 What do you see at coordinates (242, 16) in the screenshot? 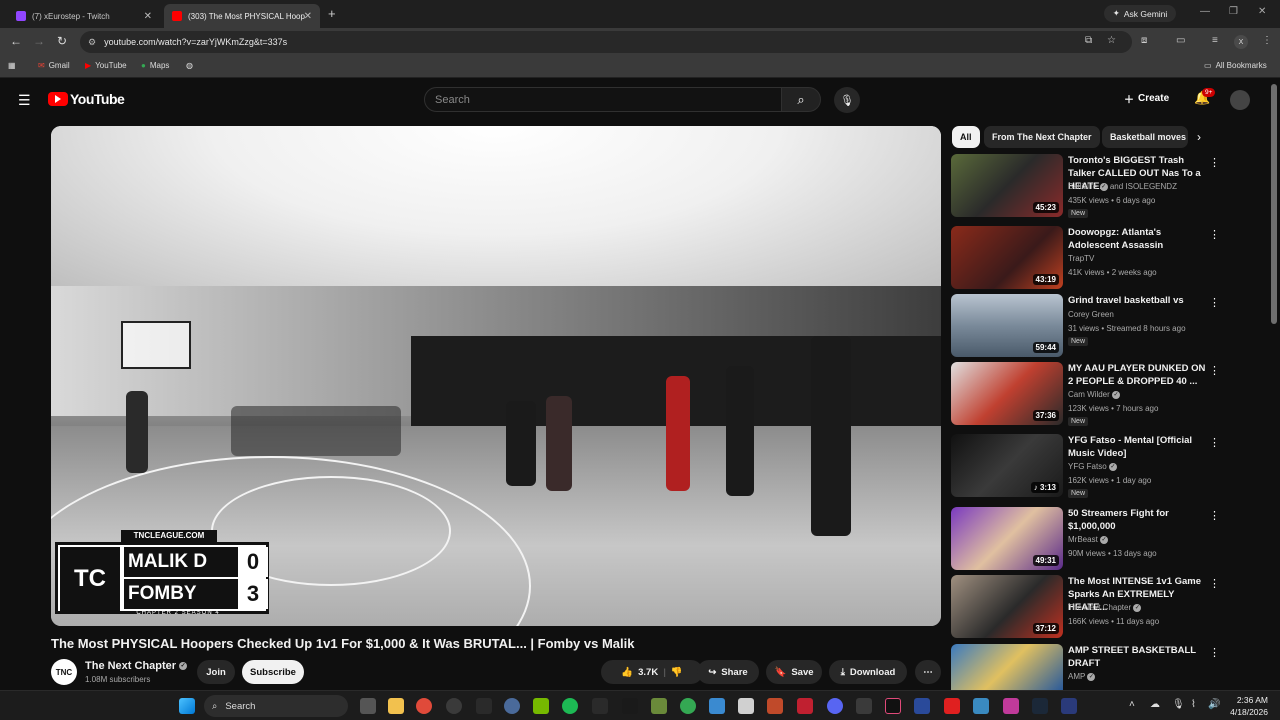
I see `tab-youtube: (303) The Most PHYSICAL Hoop ✕` at bounding box center [242, 16].